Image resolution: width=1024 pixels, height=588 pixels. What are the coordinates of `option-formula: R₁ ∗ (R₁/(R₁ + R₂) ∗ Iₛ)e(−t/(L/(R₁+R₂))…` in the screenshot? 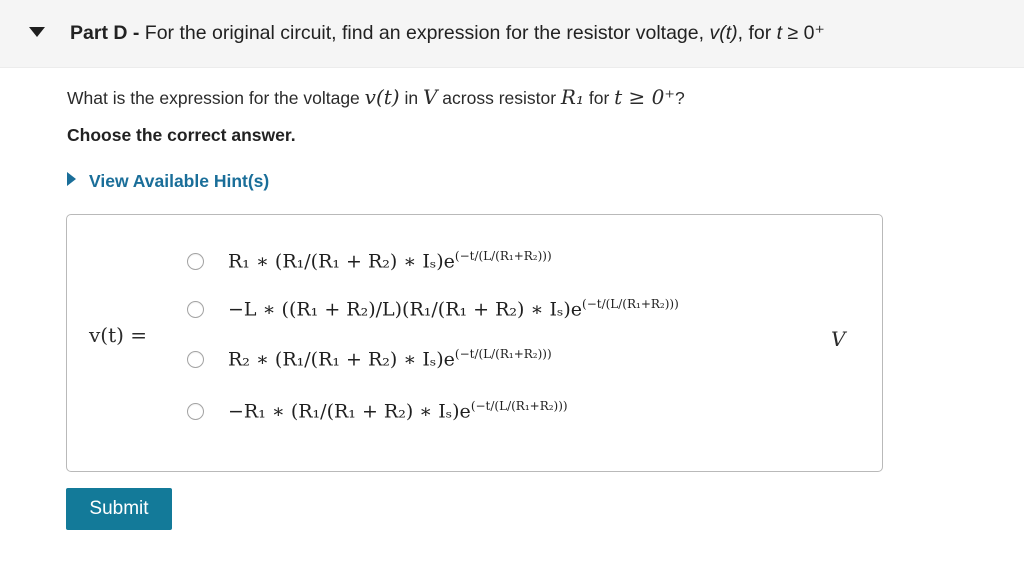 It's located at (390, 261).